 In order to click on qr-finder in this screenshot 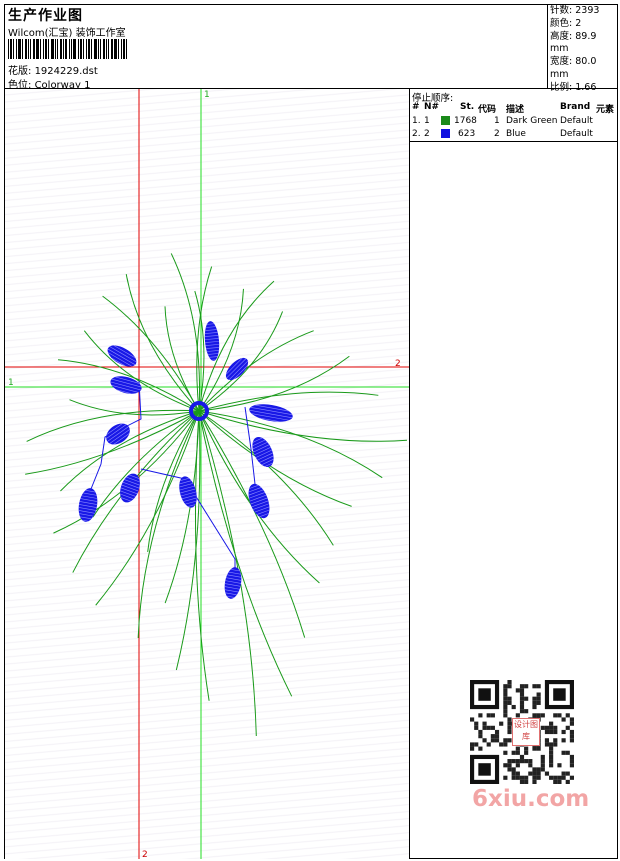, I will do `click(559, 694)`.